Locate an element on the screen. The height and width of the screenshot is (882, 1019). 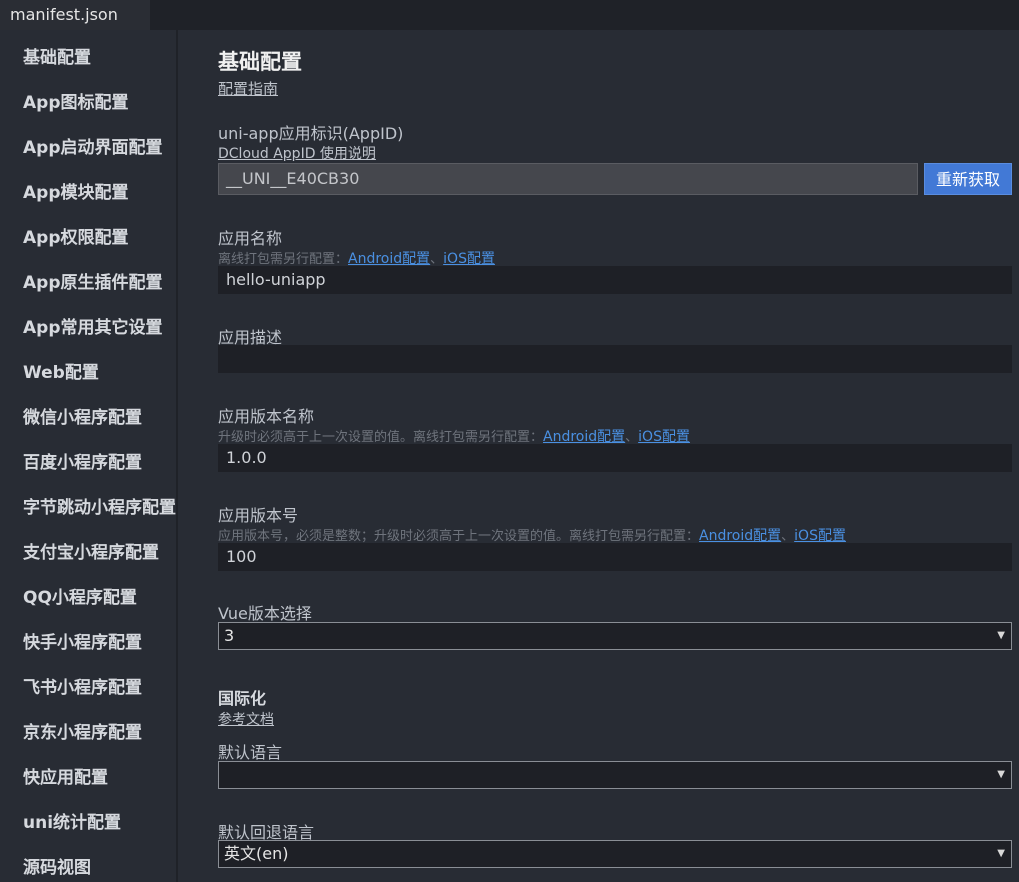
vue-version-value: 3 is located at coordinates (229, 635).